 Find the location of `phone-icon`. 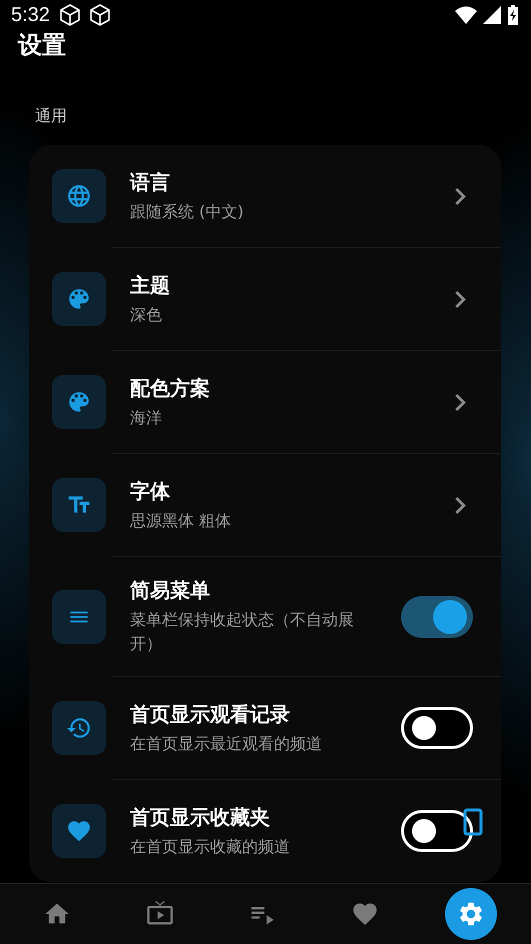

phone-icon is located at coordinates (473, 822).